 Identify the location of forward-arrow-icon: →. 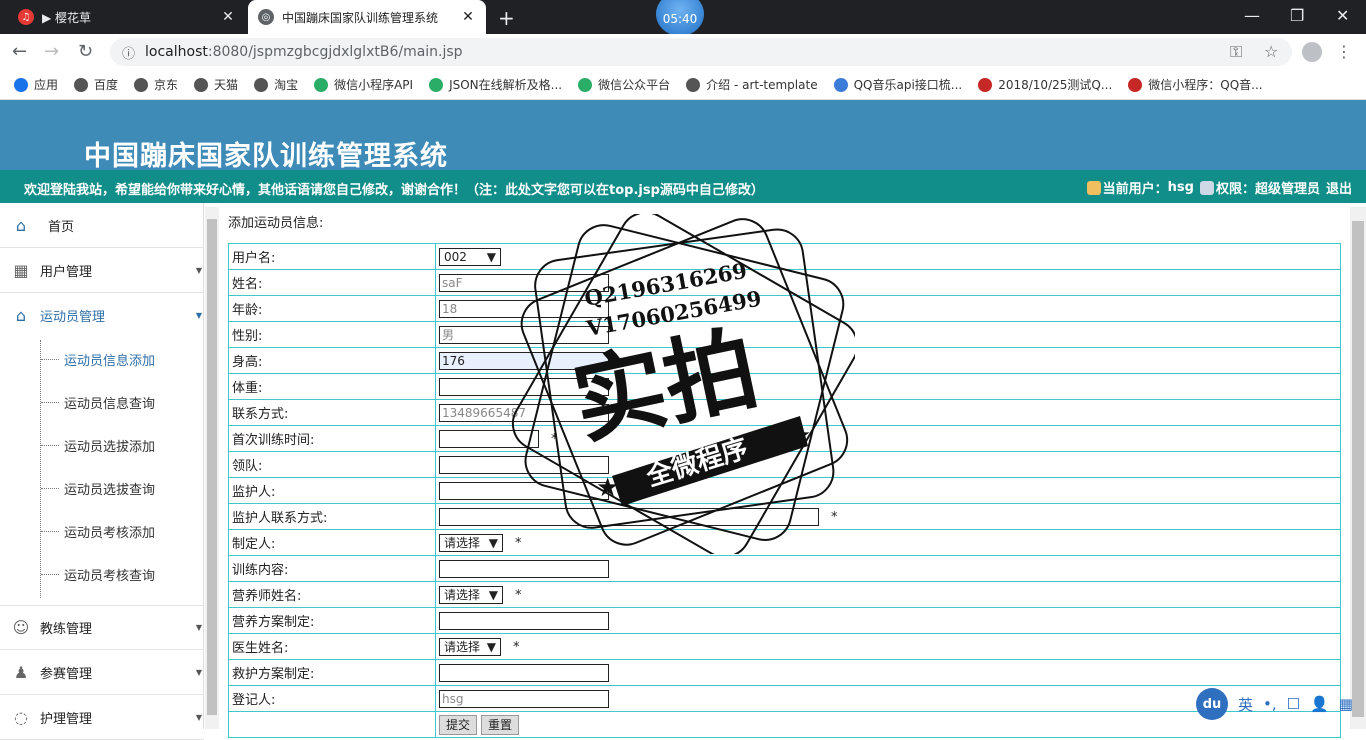
(51, 51).